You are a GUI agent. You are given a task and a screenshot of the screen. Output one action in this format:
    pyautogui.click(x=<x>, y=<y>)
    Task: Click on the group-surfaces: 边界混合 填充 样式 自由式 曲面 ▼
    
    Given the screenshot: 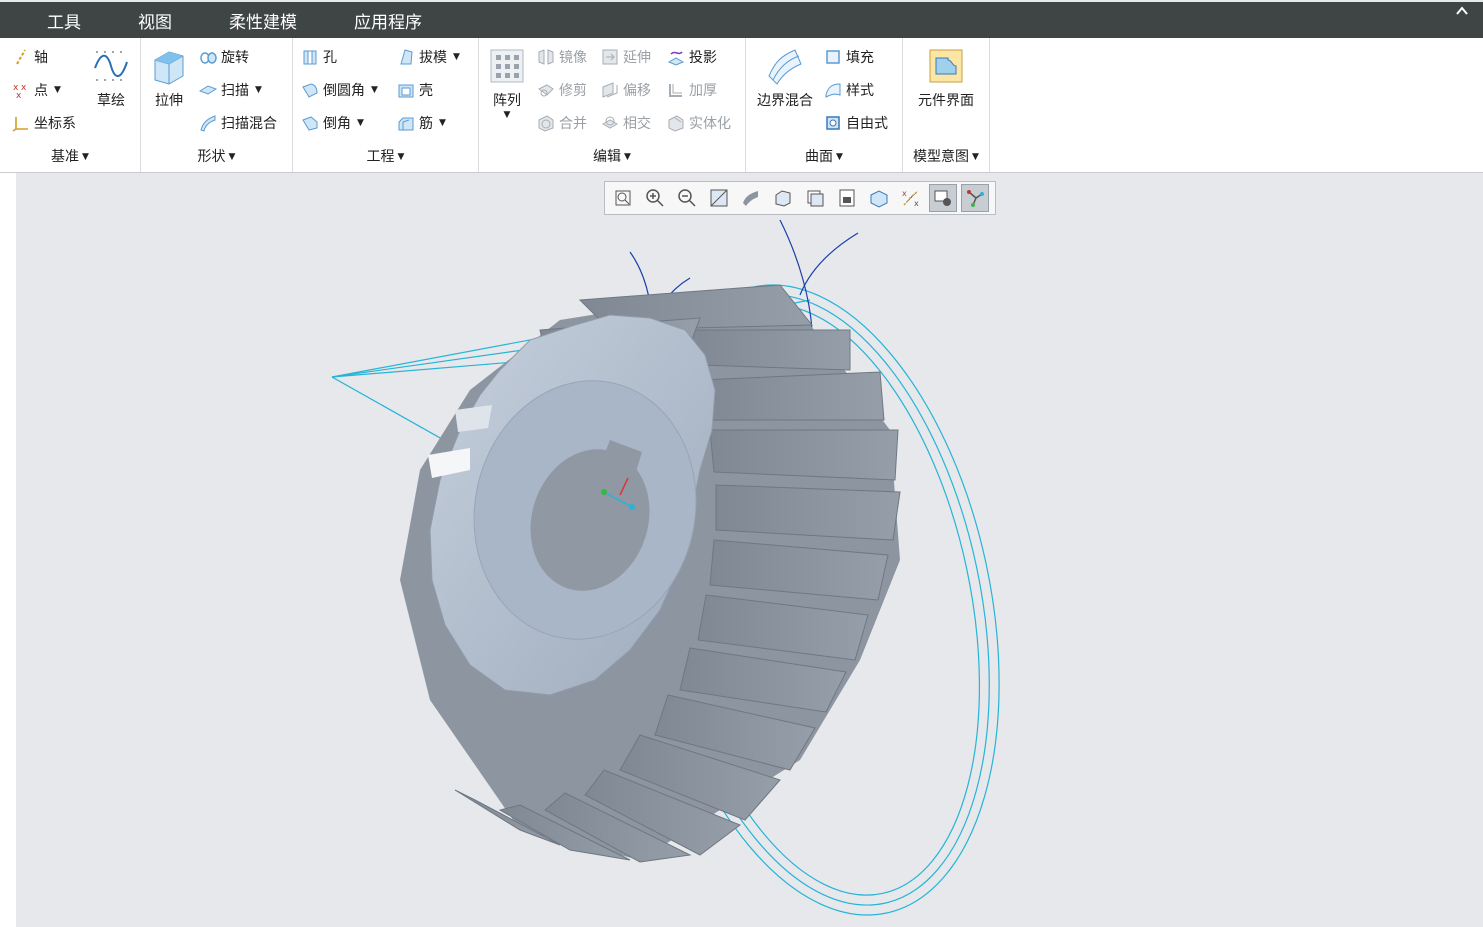 What is the action you would take?
    pyautogui.click(x=824, y=105)
    